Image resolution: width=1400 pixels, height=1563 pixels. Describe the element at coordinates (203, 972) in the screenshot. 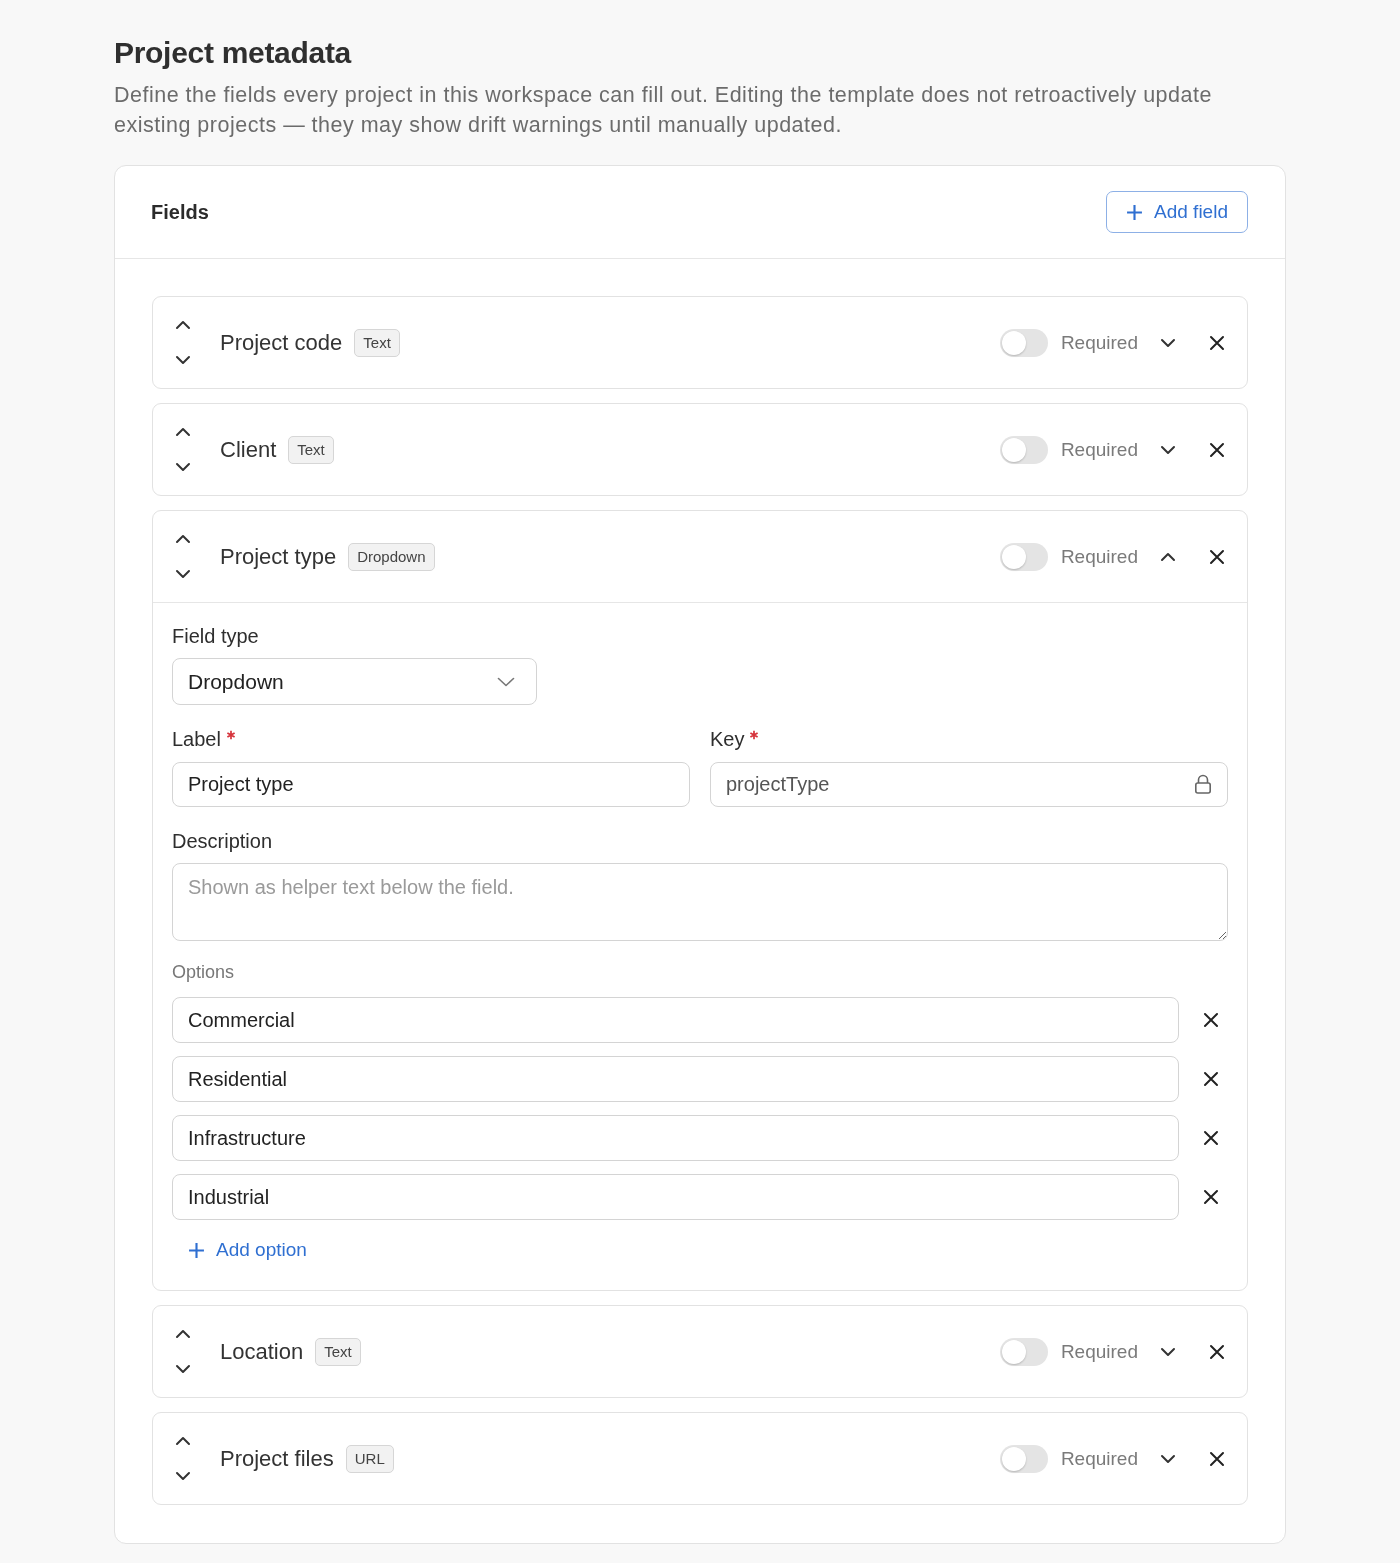

I see `options-label: Options` at that location.